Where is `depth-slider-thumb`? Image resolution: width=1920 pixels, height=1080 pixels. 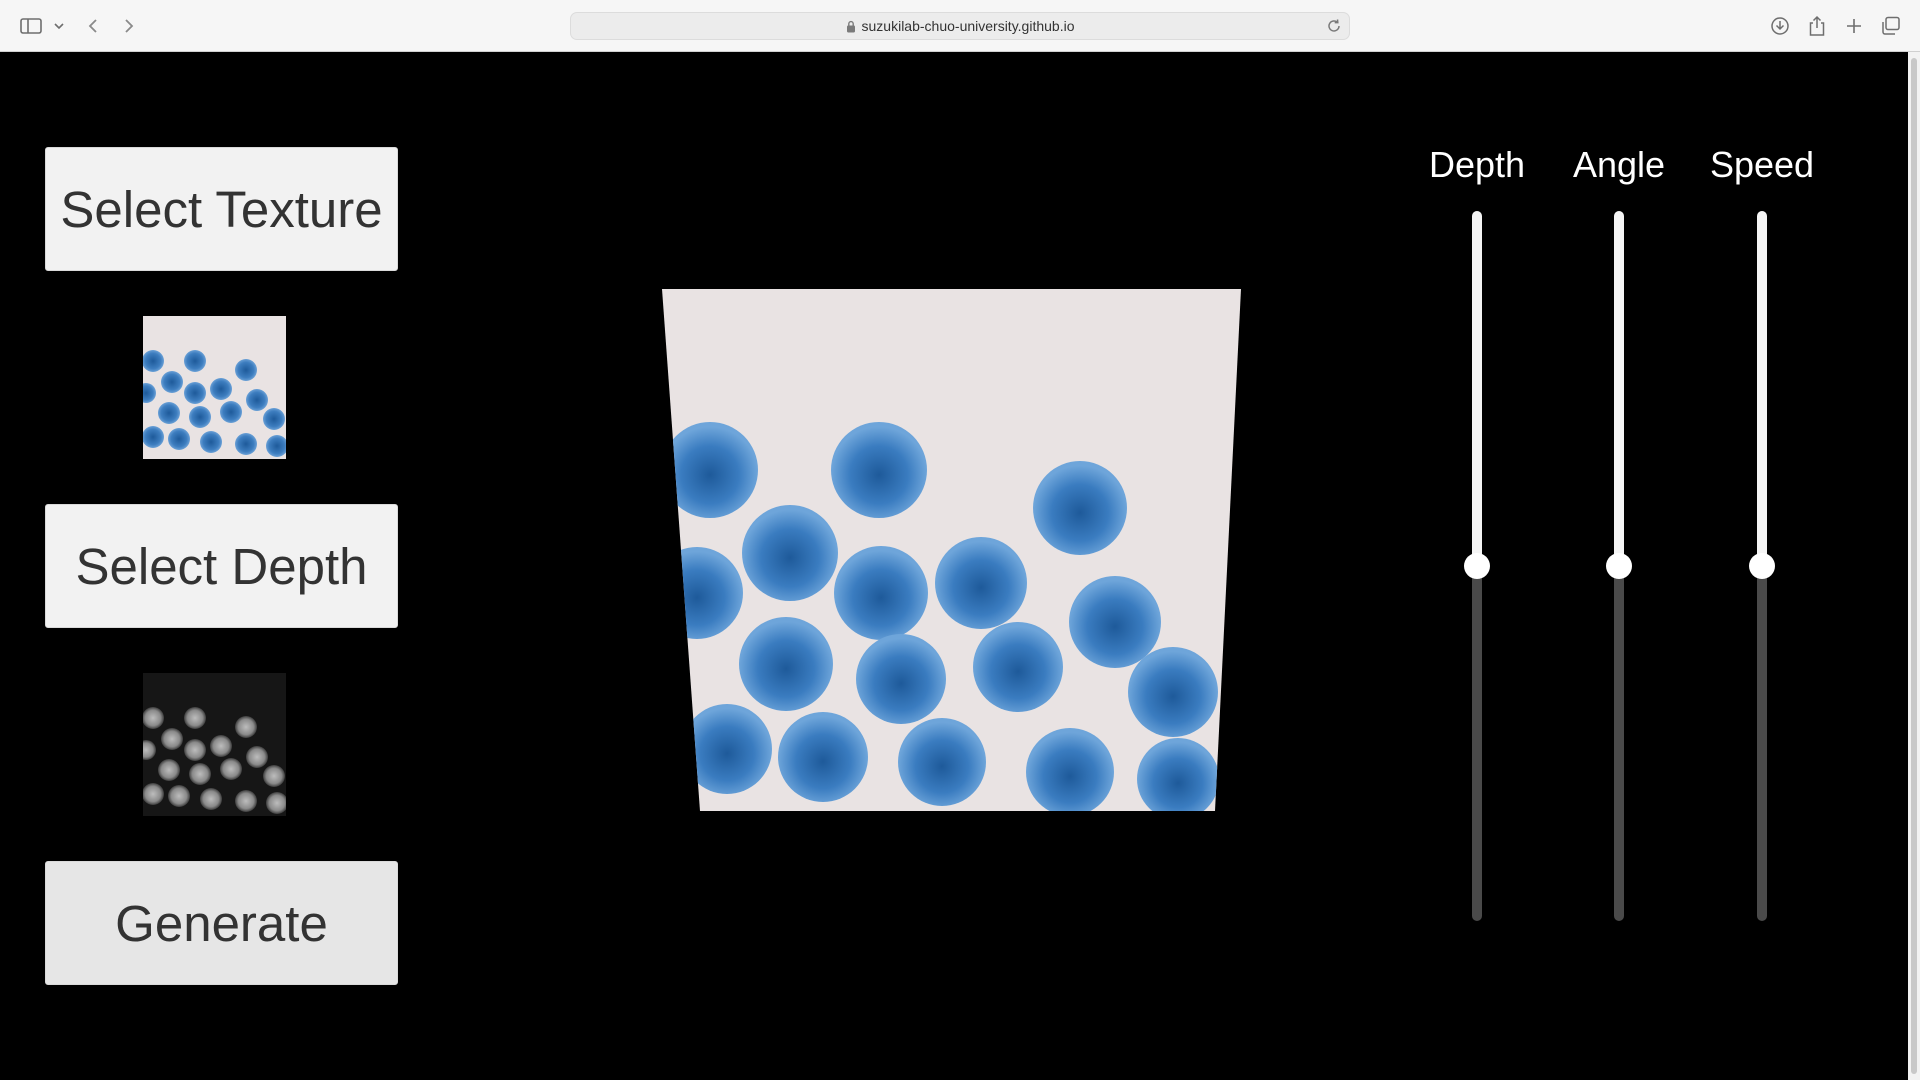 depth-slider-thumb is located at coordinates (1477, 566).